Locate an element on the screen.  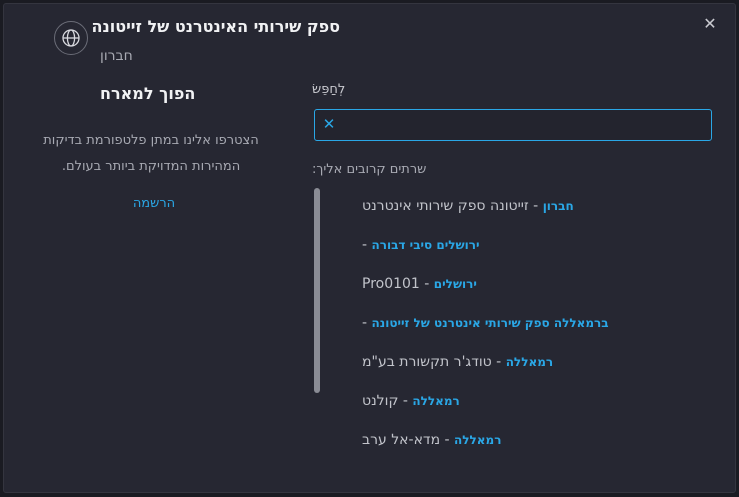
search-field: ✕ is located at coordinates (513, 125).